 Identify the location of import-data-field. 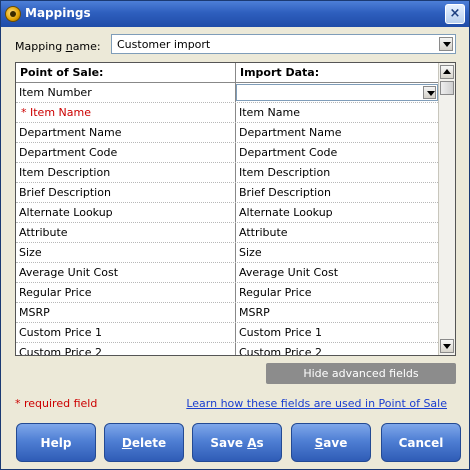
(338, 92).